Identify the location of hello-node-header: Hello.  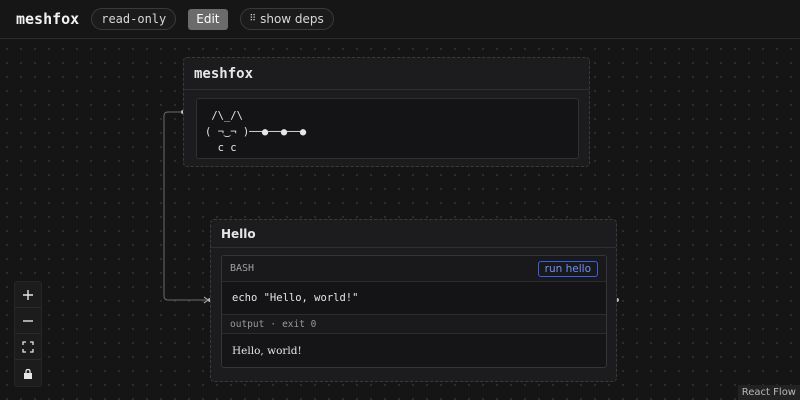
(413, 234).